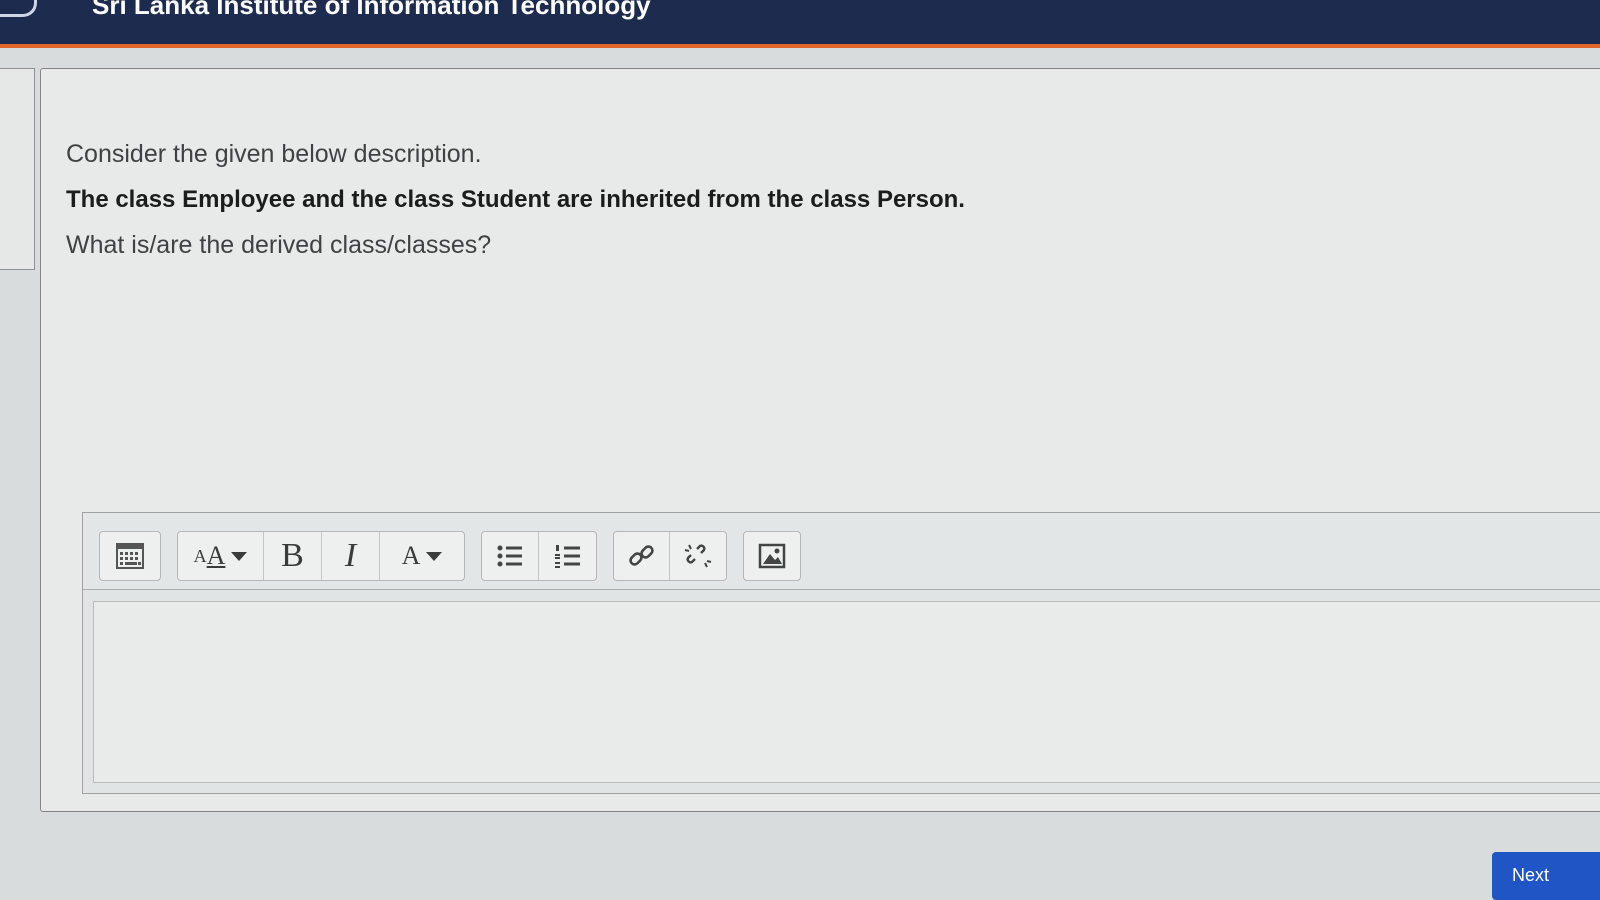  Describe the element at coordinates (18, 8) in the screenshot. I see `logo-icon` at that location.